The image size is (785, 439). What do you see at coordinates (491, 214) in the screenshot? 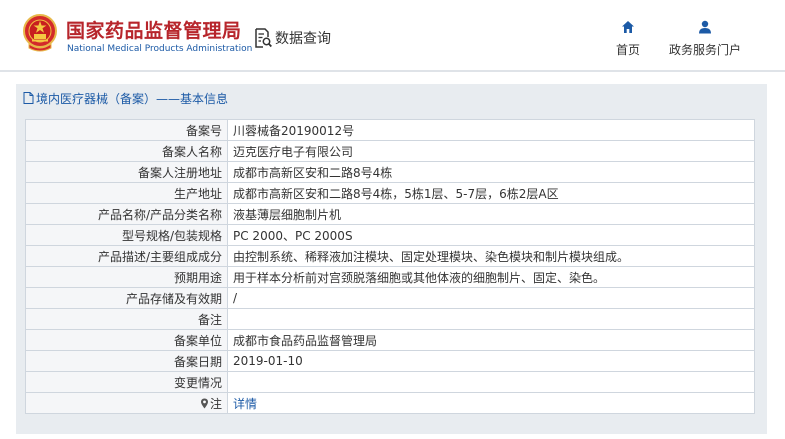
I see `field-value: 液基薄层细胞制片机` at bounding box center [491, 214].